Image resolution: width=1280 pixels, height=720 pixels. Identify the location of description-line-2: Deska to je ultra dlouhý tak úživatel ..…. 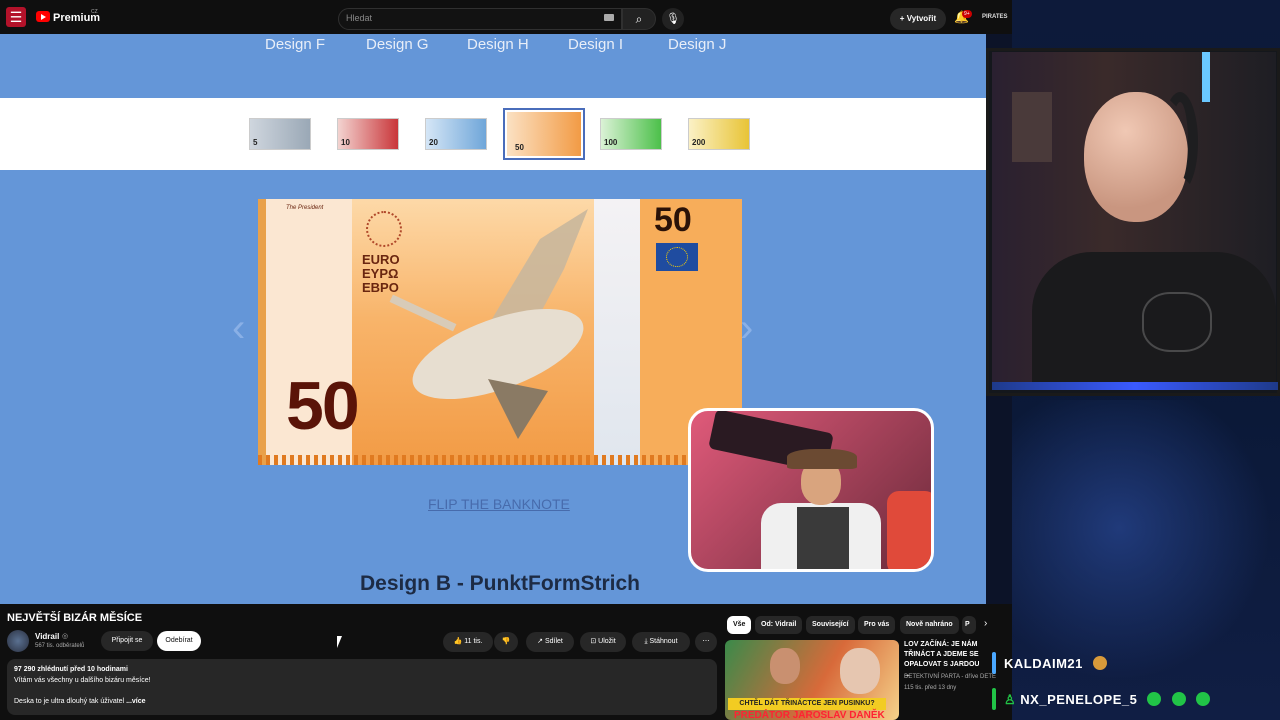
(80, 701).